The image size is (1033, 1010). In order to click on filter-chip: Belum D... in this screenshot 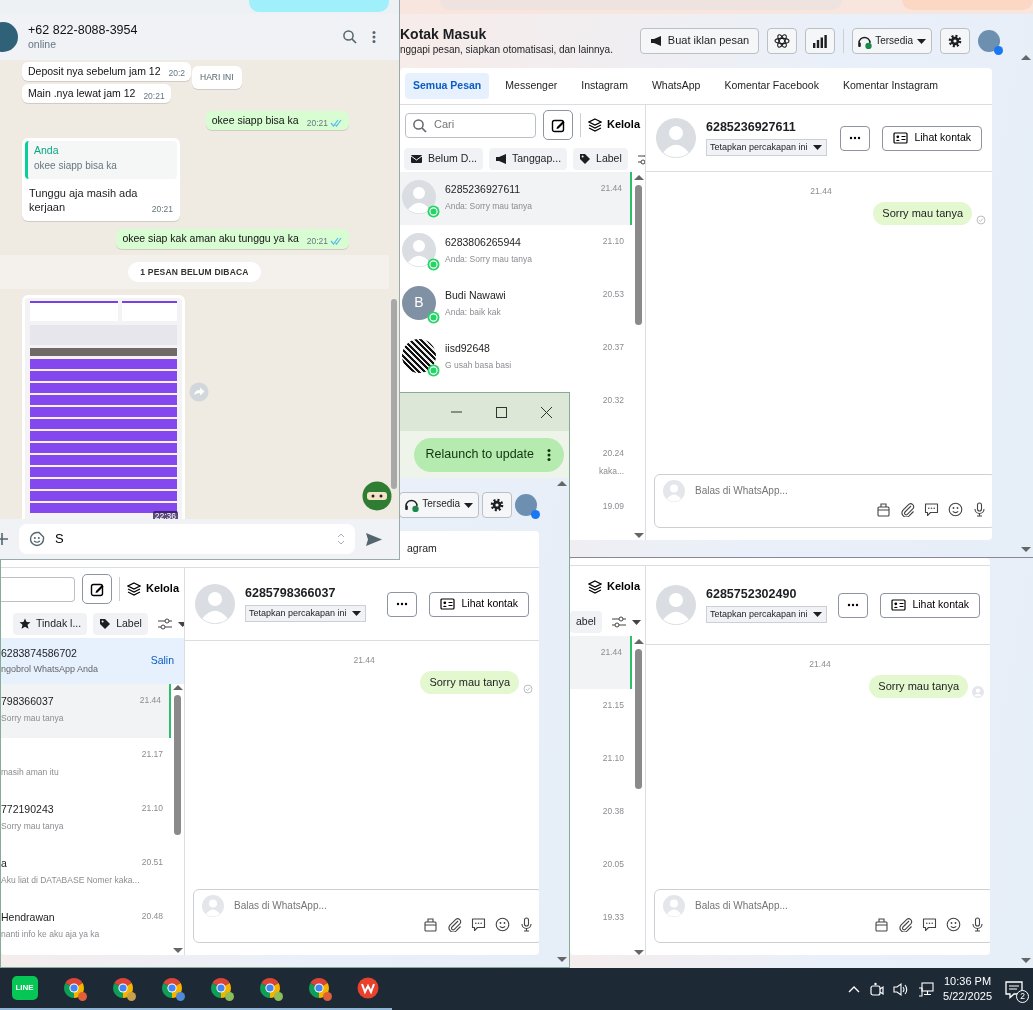, I will do `click(443, 158)`.